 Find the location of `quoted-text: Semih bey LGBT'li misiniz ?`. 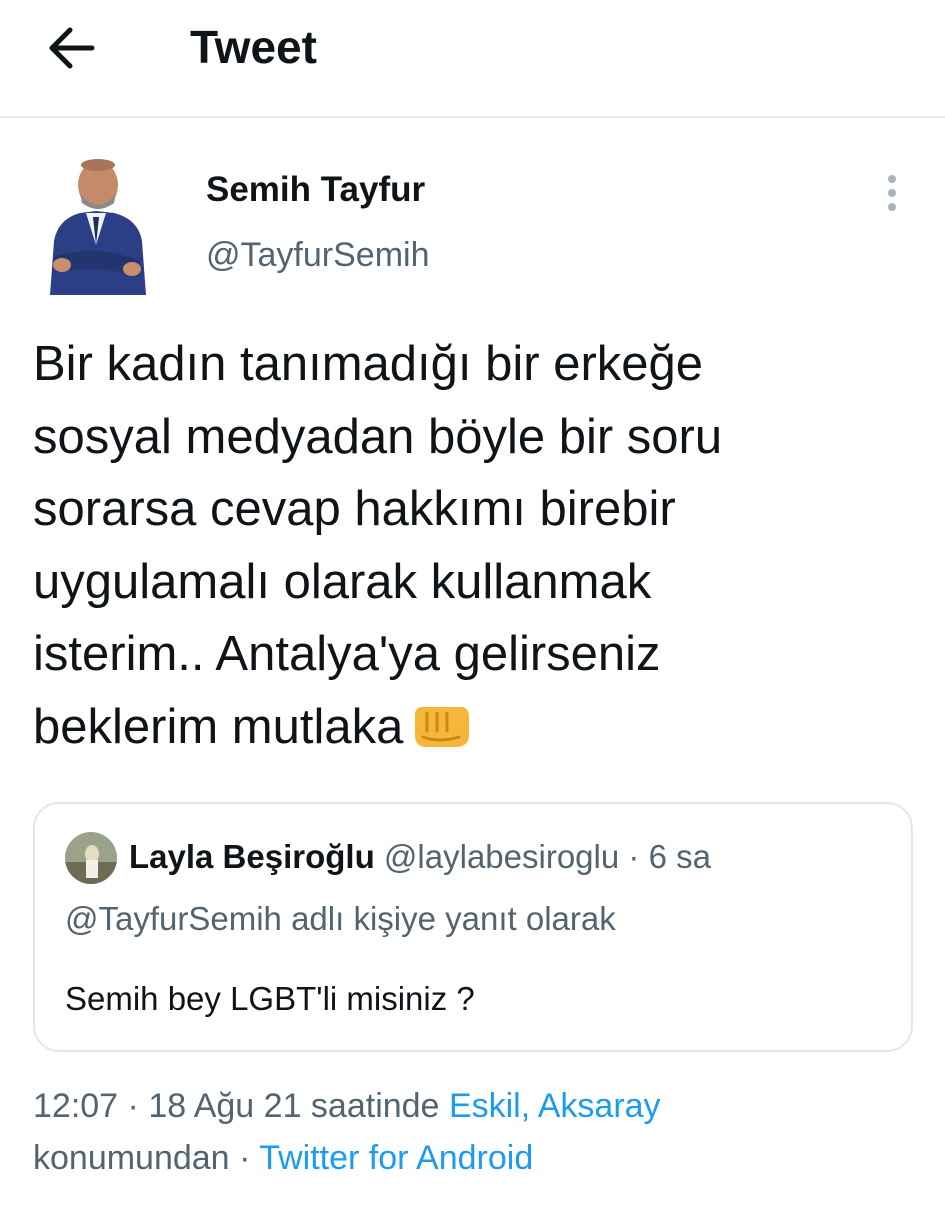

quoted-text: Semih bey LGBT'li misiniz ? is located at coordinates (270, 998).